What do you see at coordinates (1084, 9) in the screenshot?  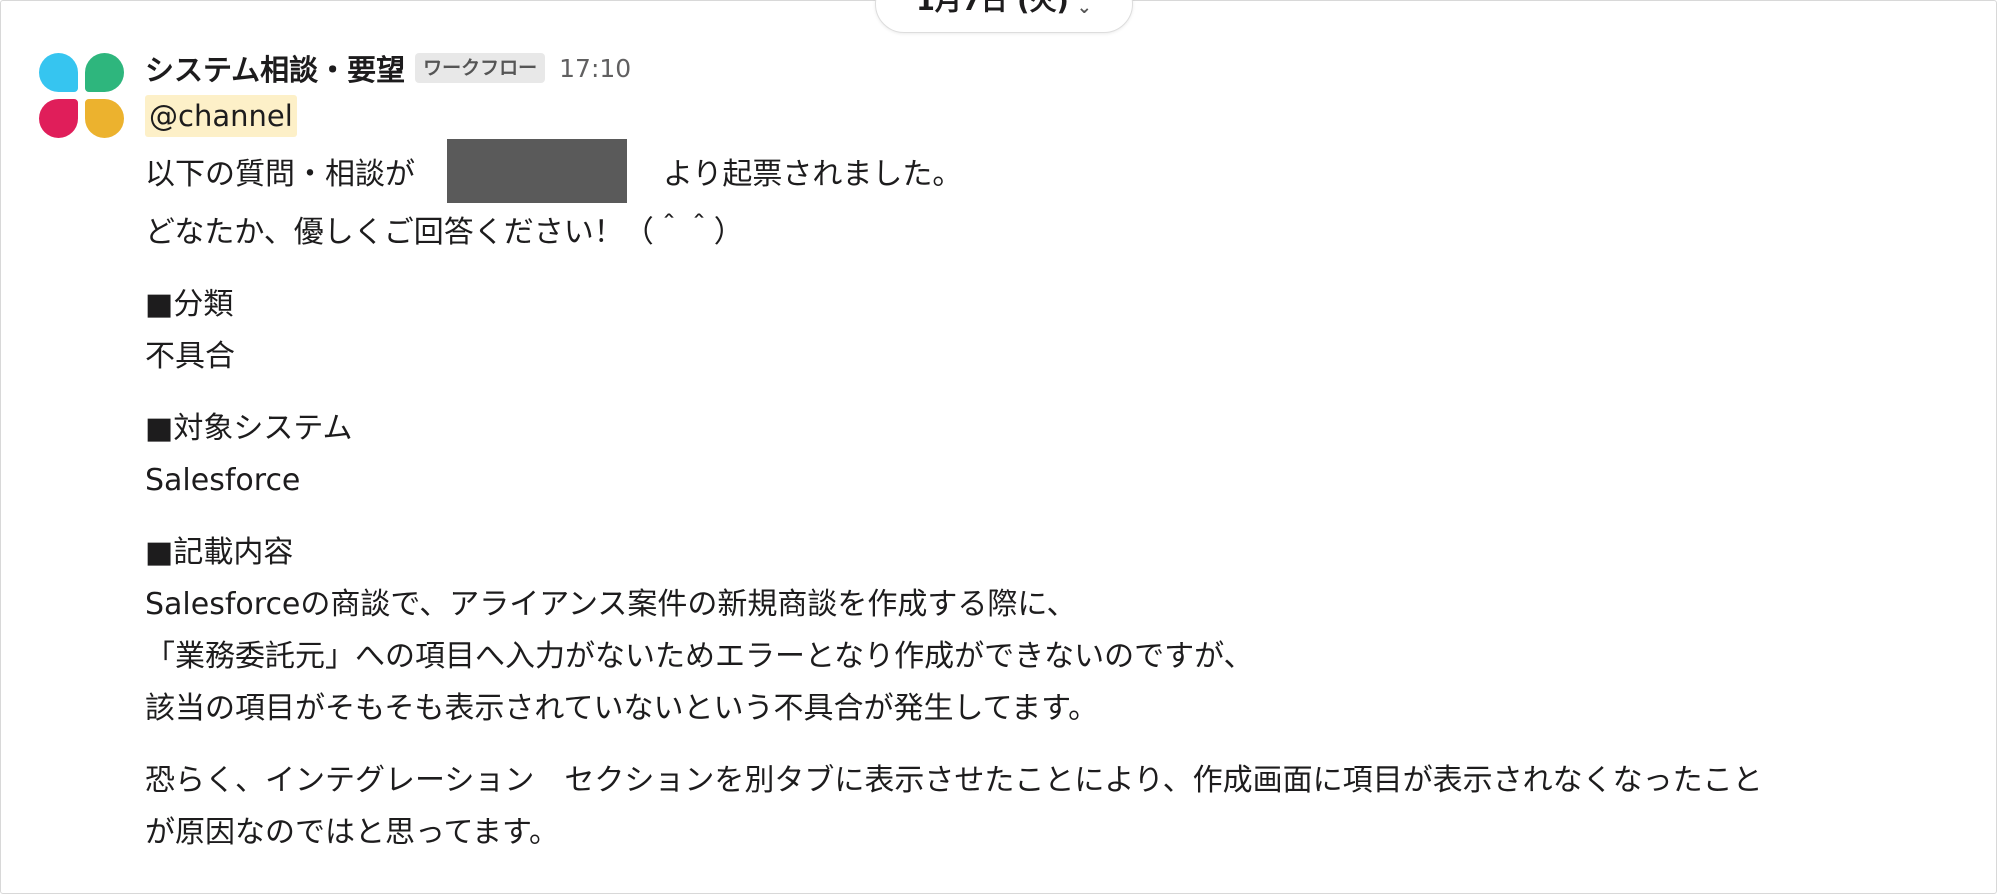 I see `chevron-down-icon: ⌄` at bounding box center [1084, 9].